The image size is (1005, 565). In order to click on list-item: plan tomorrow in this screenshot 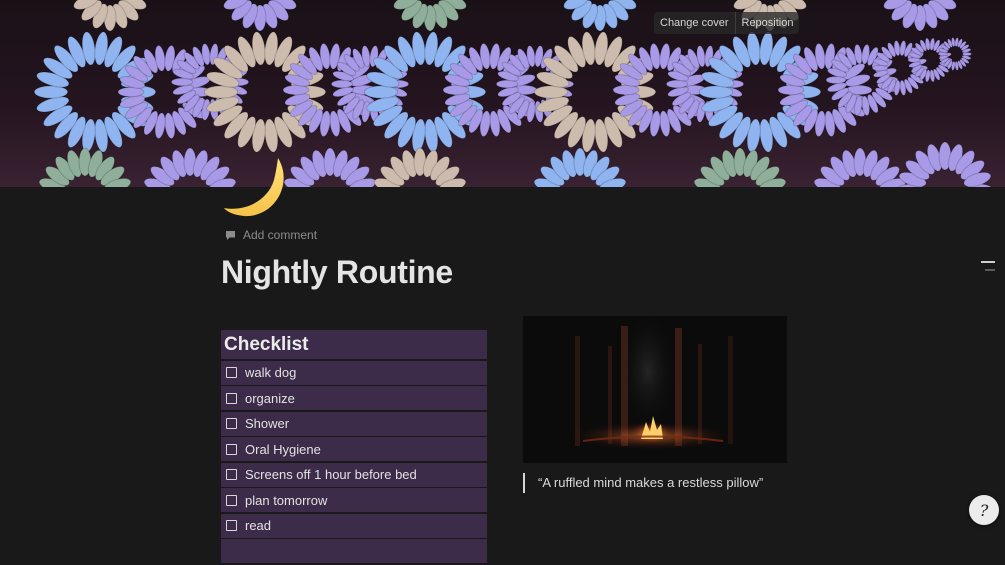, I will do `click(354, 500)`.